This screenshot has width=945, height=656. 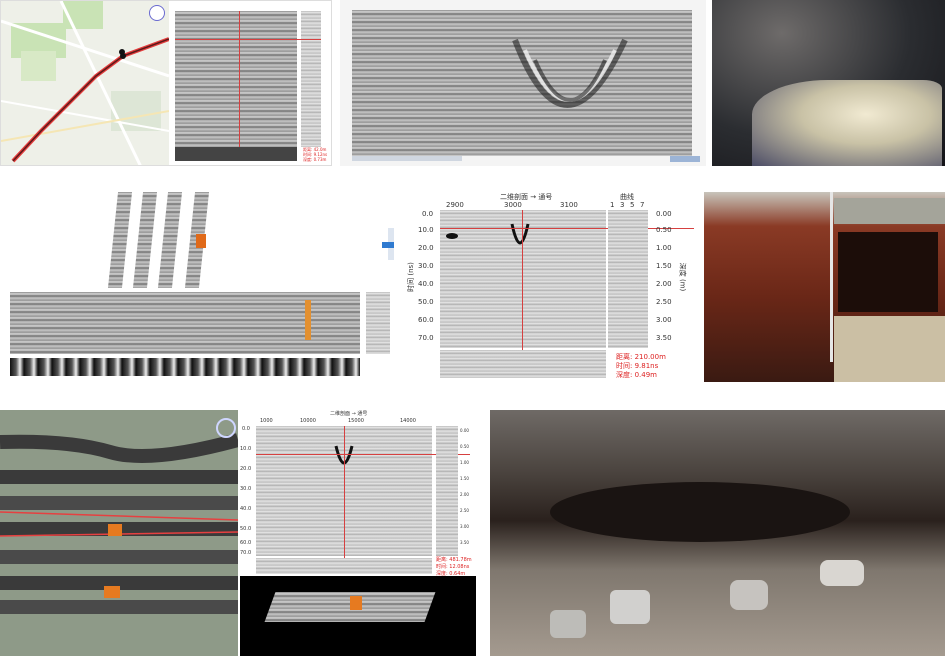 What do you see at coordinates (831, 277) in the screenshot?
I see `measuring-rod` at bounding box center [831, 277].